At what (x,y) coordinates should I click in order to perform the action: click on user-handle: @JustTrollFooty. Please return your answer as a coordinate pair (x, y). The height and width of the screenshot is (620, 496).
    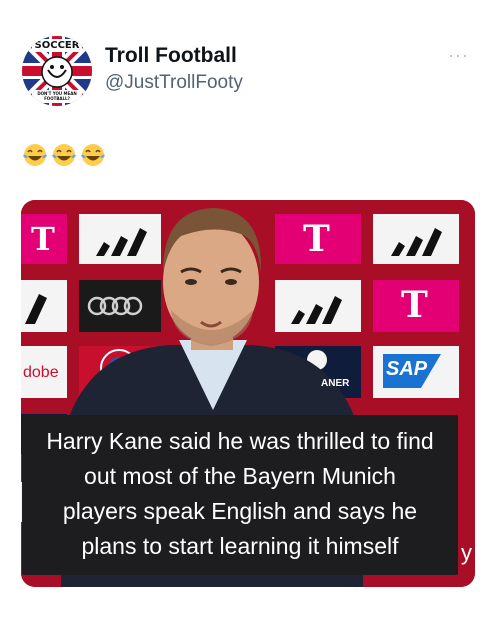
    Looking at the image, I should click on (174, 83).